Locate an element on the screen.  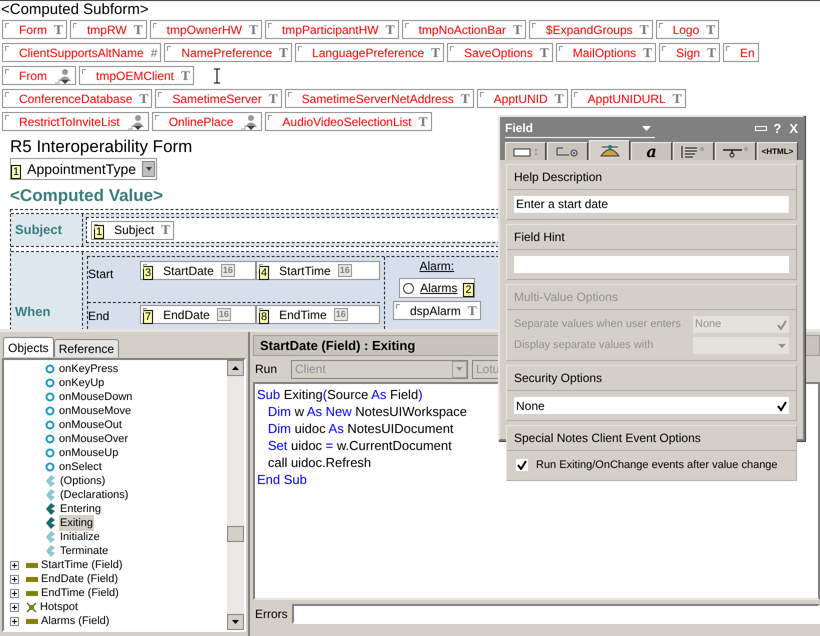
section-heading: Security Options is located at coordinates (651, 378).